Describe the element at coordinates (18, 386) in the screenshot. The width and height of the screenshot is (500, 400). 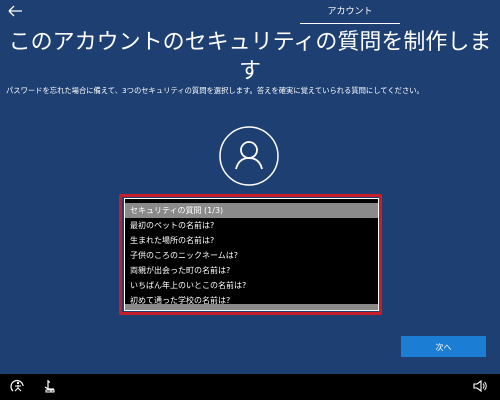
I see `ease-of-access-icon` at that location.